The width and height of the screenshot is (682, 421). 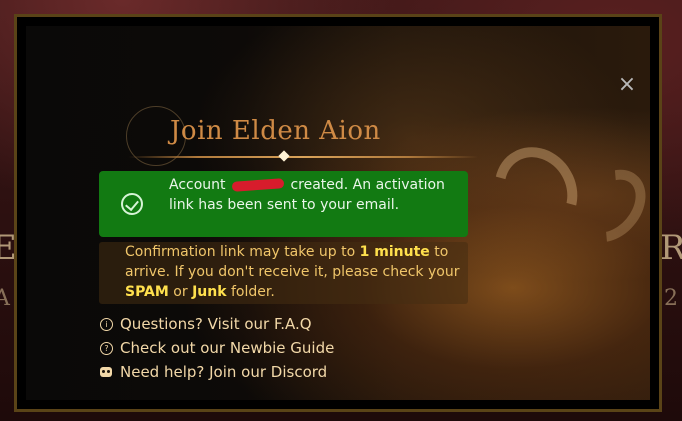 I want to click on background-right-letter: R, so click(x=671, y=248).